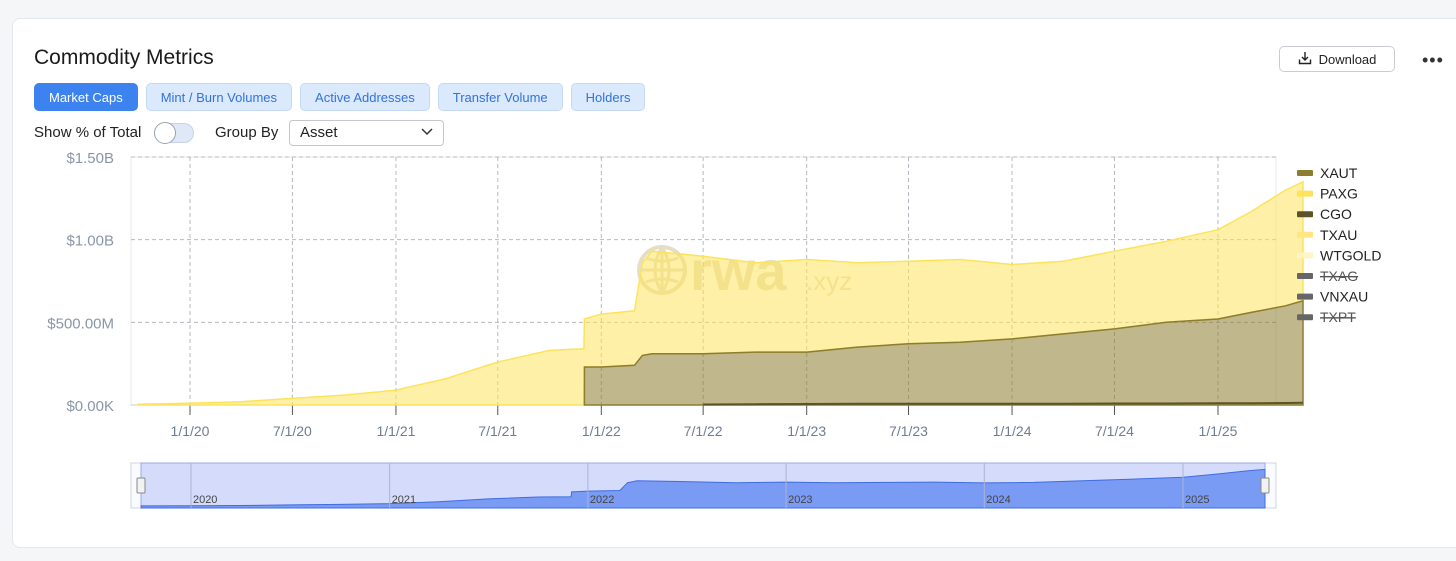 The image size is (1456, 561). What do you see at coordinates (88, 132) in the screenshot?
I see `show-pct-label: Show % of Total` at bounding box center [88, 132].